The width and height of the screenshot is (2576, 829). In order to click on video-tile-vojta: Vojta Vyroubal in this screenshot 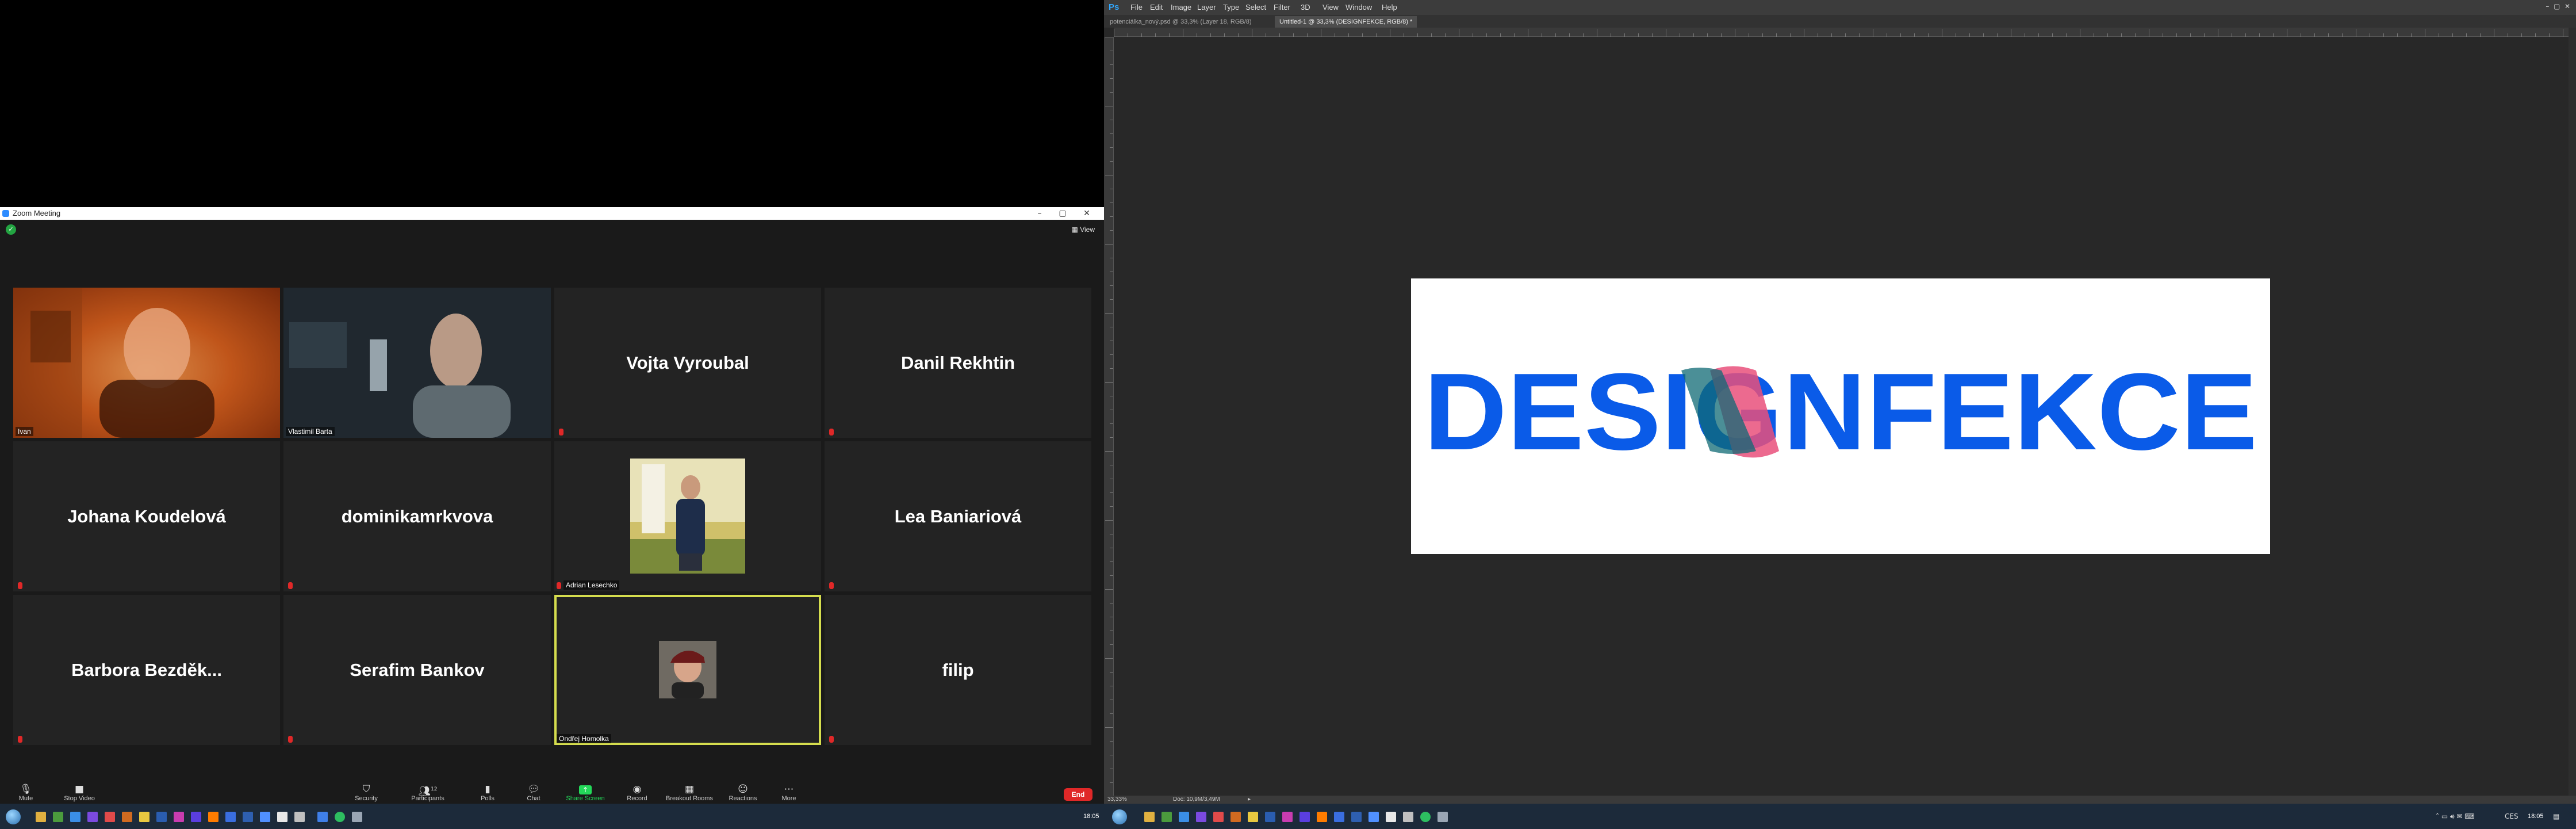, I will do `click(687, 363)`.